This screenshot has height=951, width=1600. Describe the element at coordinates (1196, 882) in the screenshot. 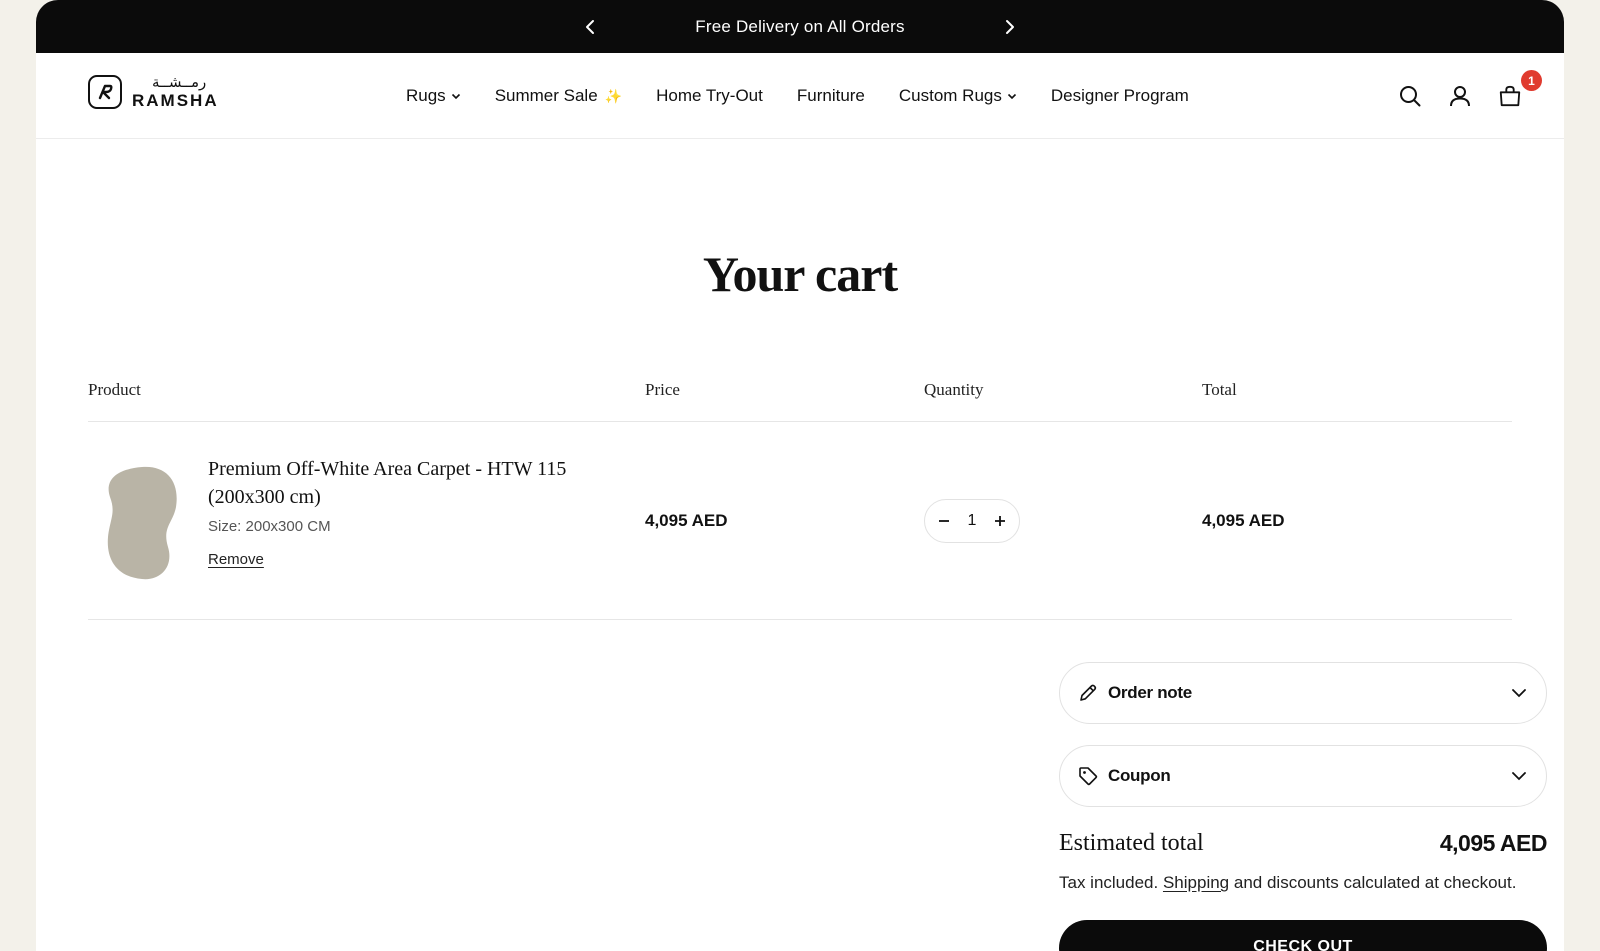

I see `shipping-link: Shipping` at that location.